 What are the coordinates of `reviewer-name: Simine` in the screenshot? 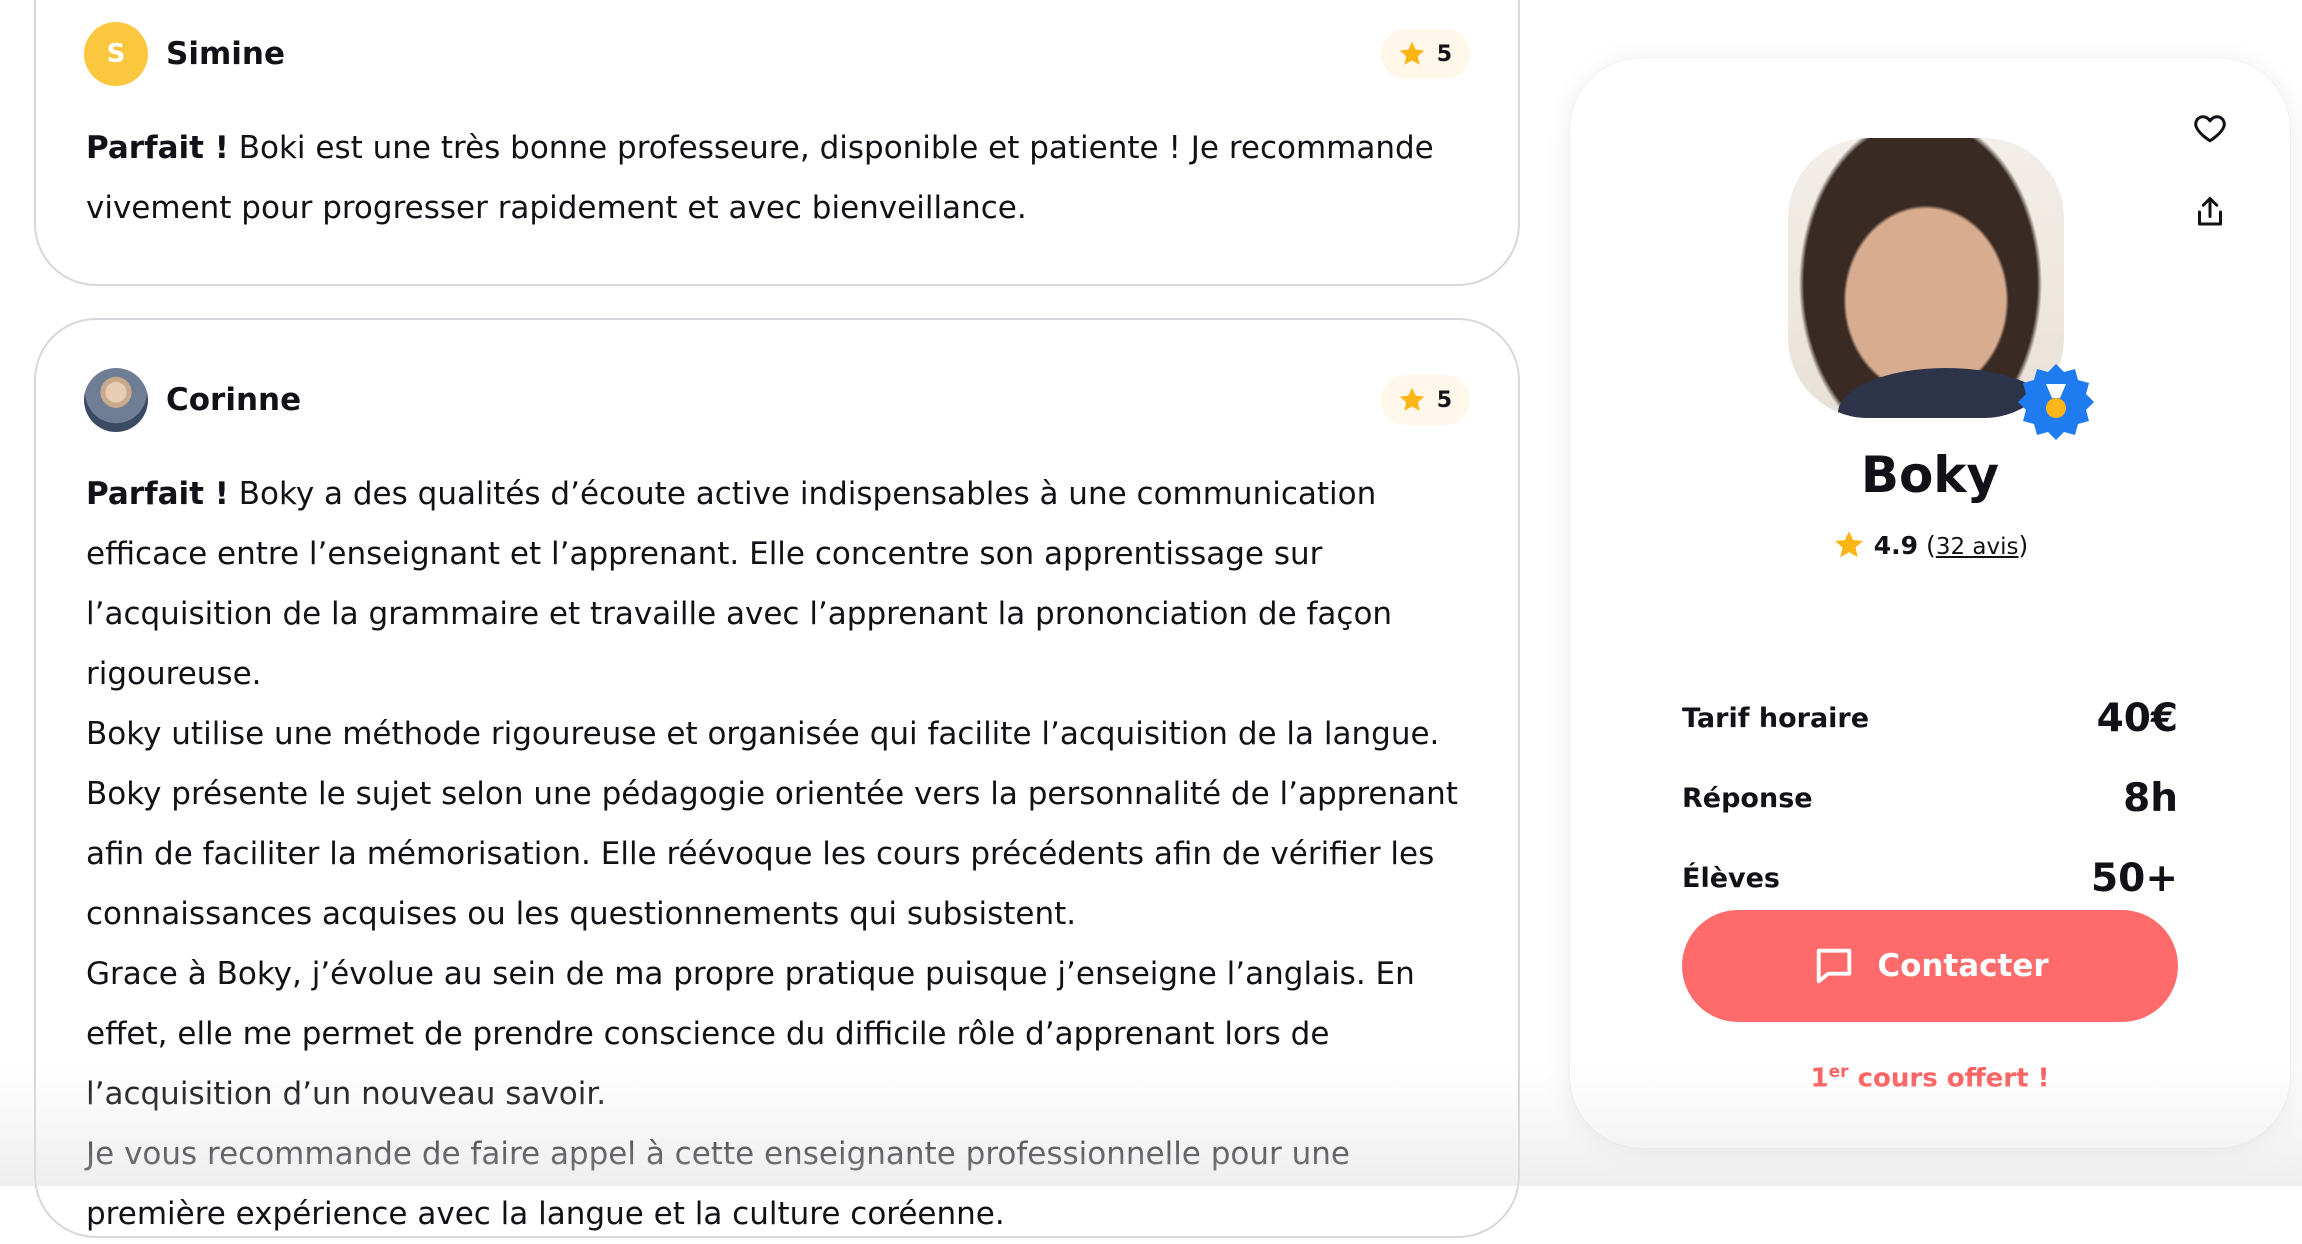 It's located at (225, 54).